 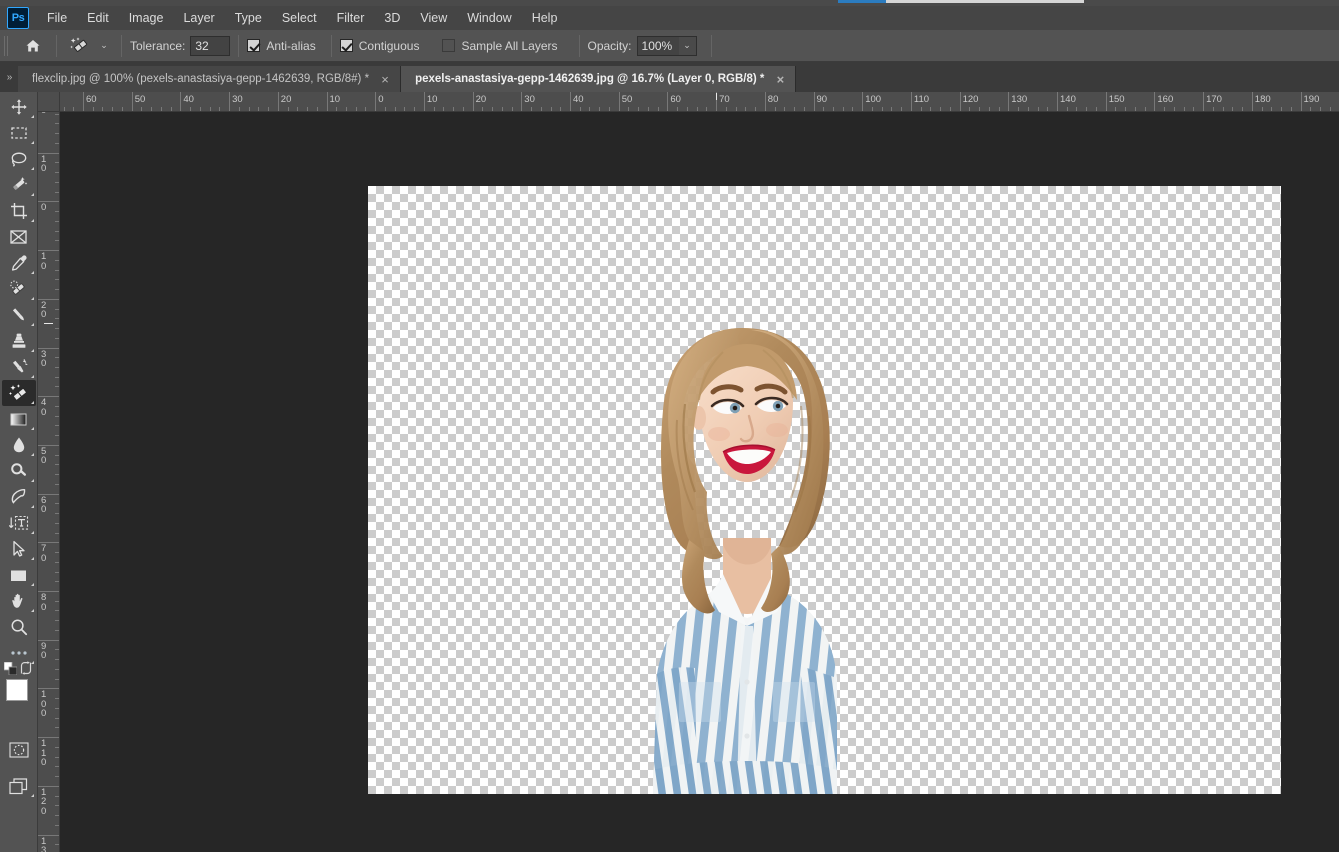 I want to click on brush-tool, so click(x=19, y=315).